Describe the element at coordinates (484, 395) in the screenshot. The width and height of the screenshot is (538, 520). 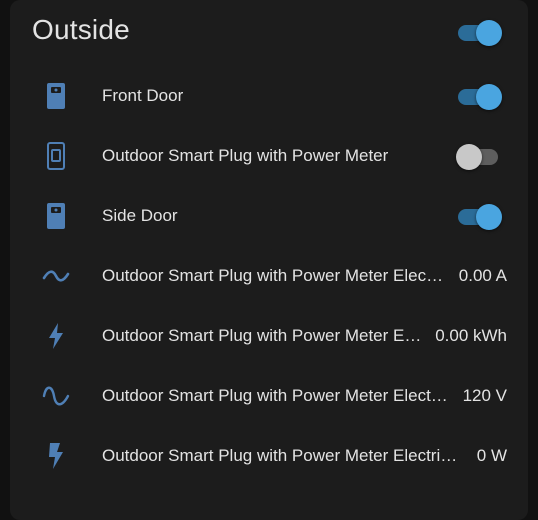
I see `entity-value: 120 V` at that location.